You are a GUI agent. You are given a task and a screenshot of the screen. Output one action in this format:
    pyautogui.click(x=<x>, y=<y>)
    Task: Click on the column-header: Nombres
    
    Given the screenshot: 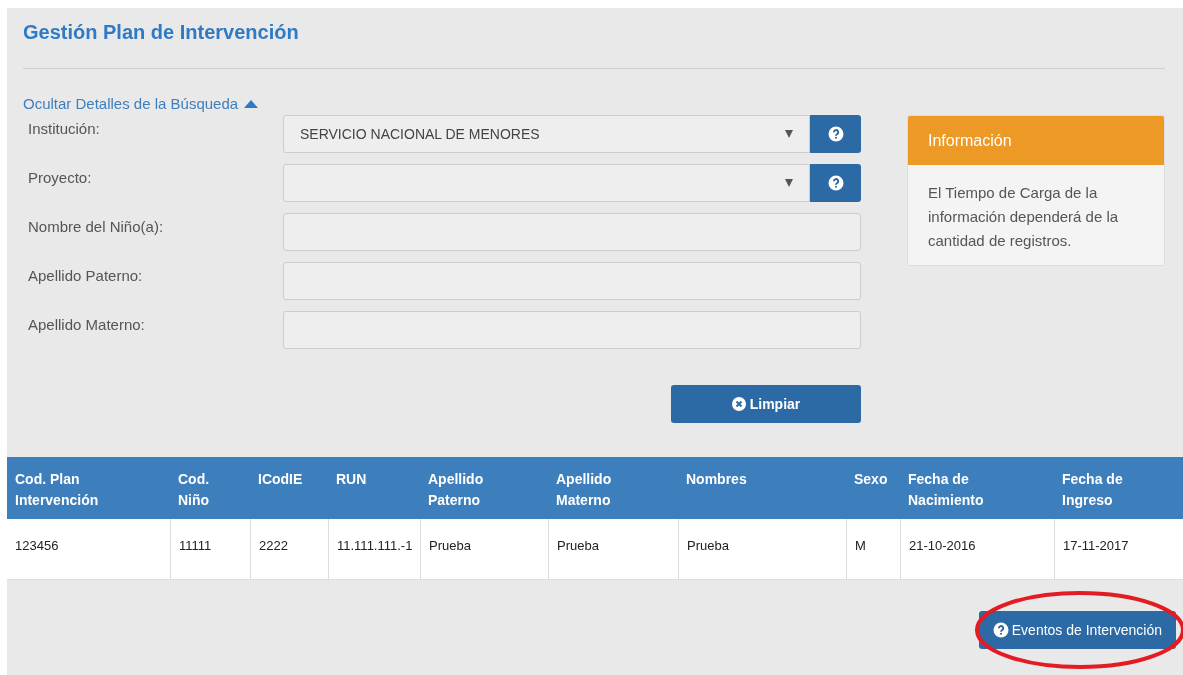 What is the action you would take?
    pyautogui.click(x=717, y=479)
    